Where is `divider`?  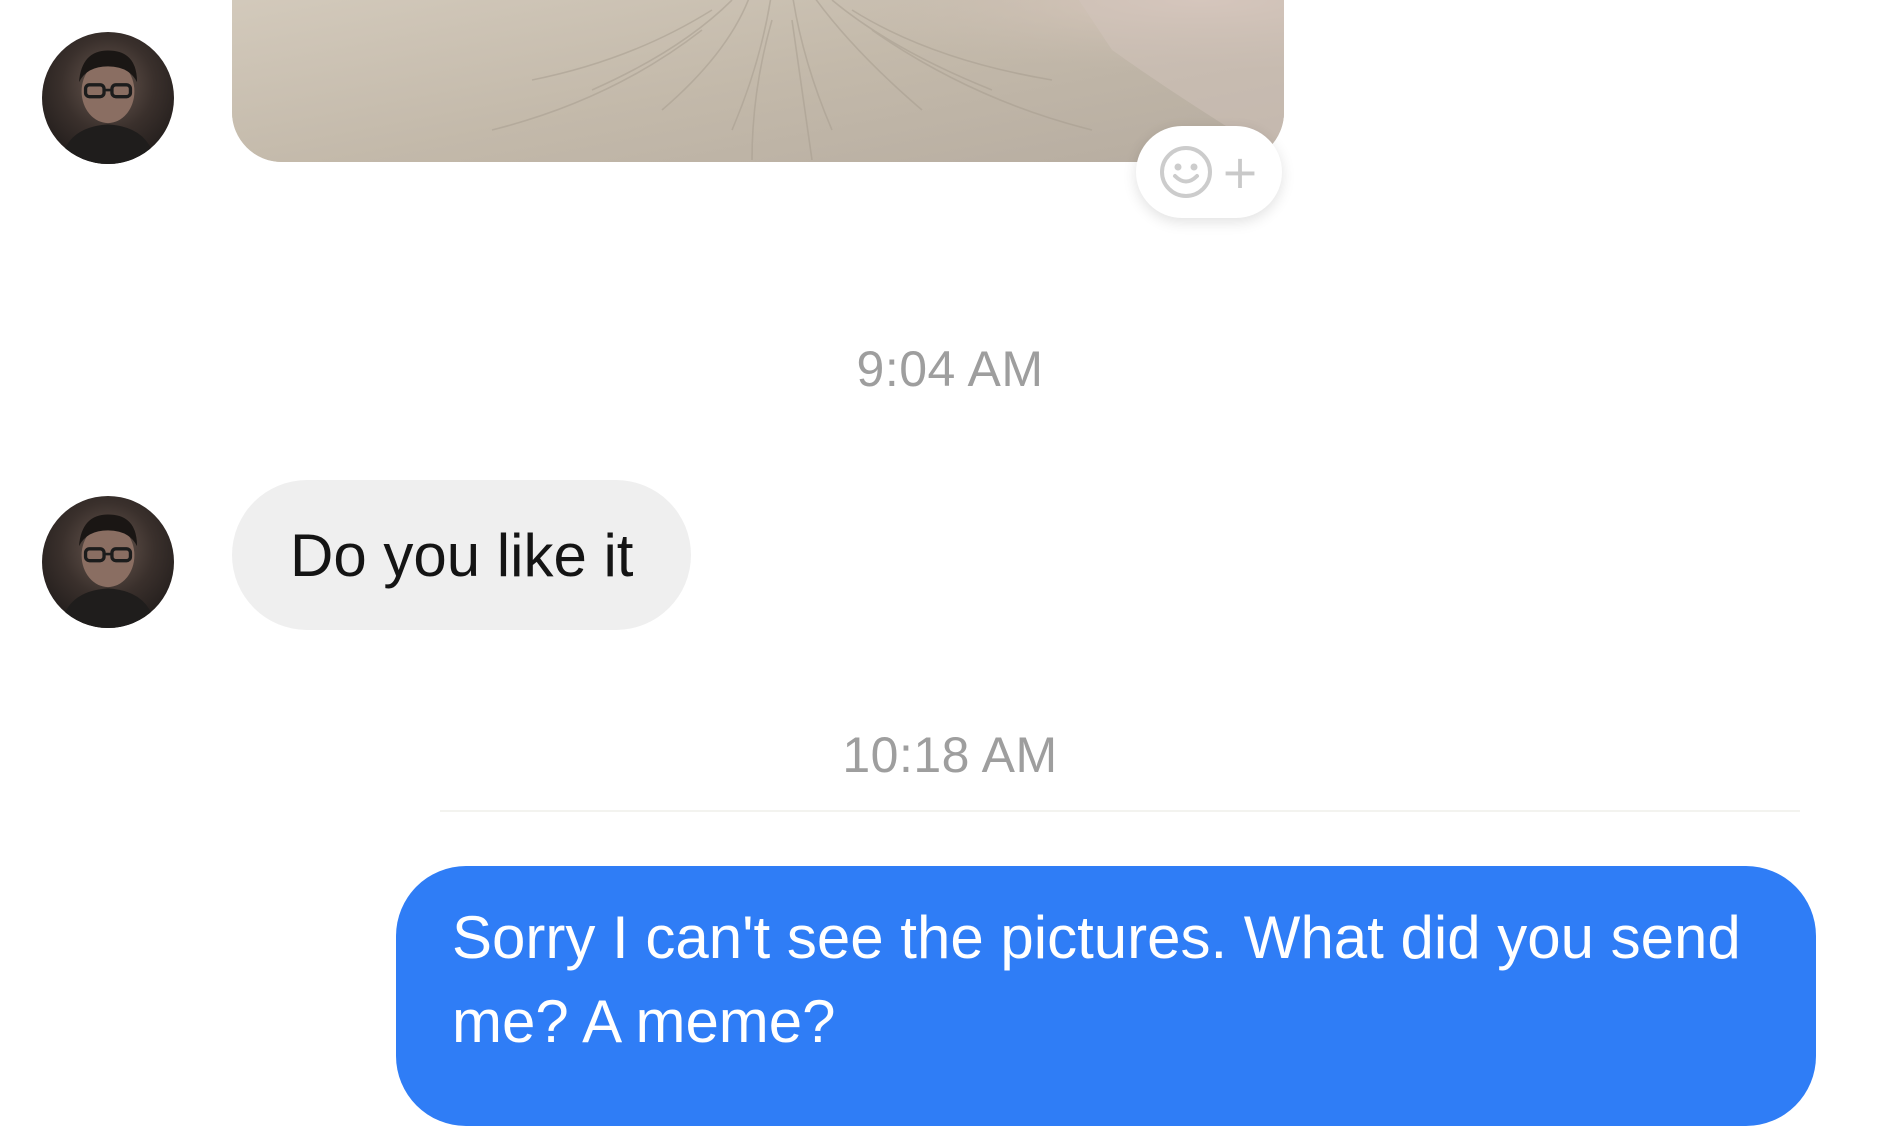
divider is located at coordinates (1120, 811).